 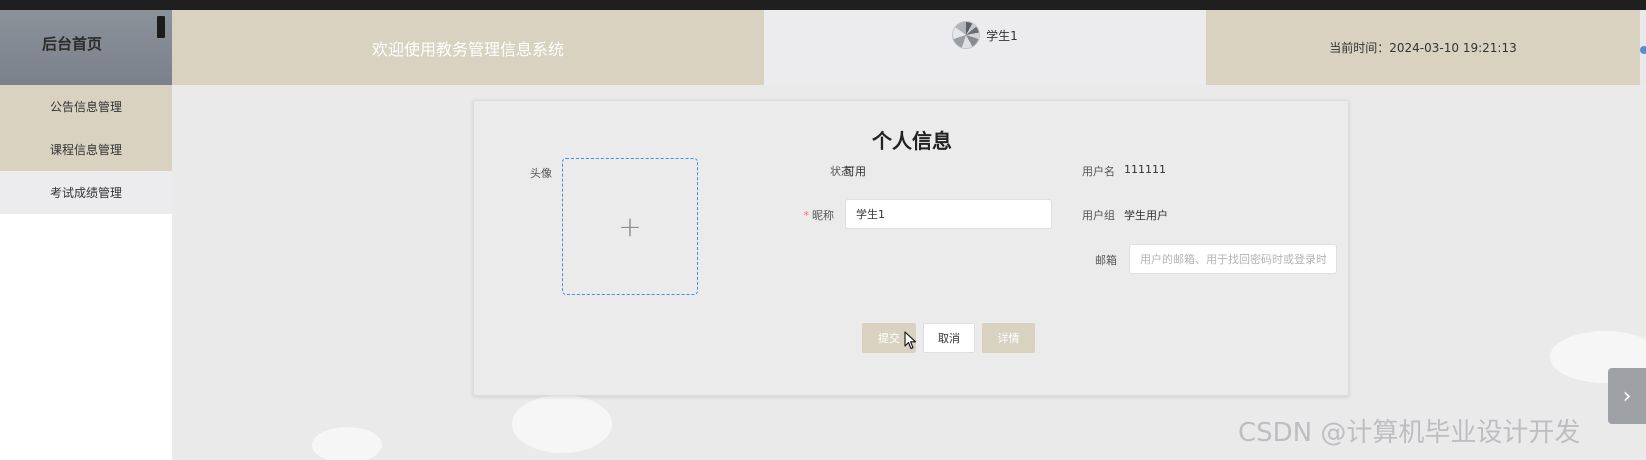 I want to click on plus-icon: +, so click(x=630, y=226).